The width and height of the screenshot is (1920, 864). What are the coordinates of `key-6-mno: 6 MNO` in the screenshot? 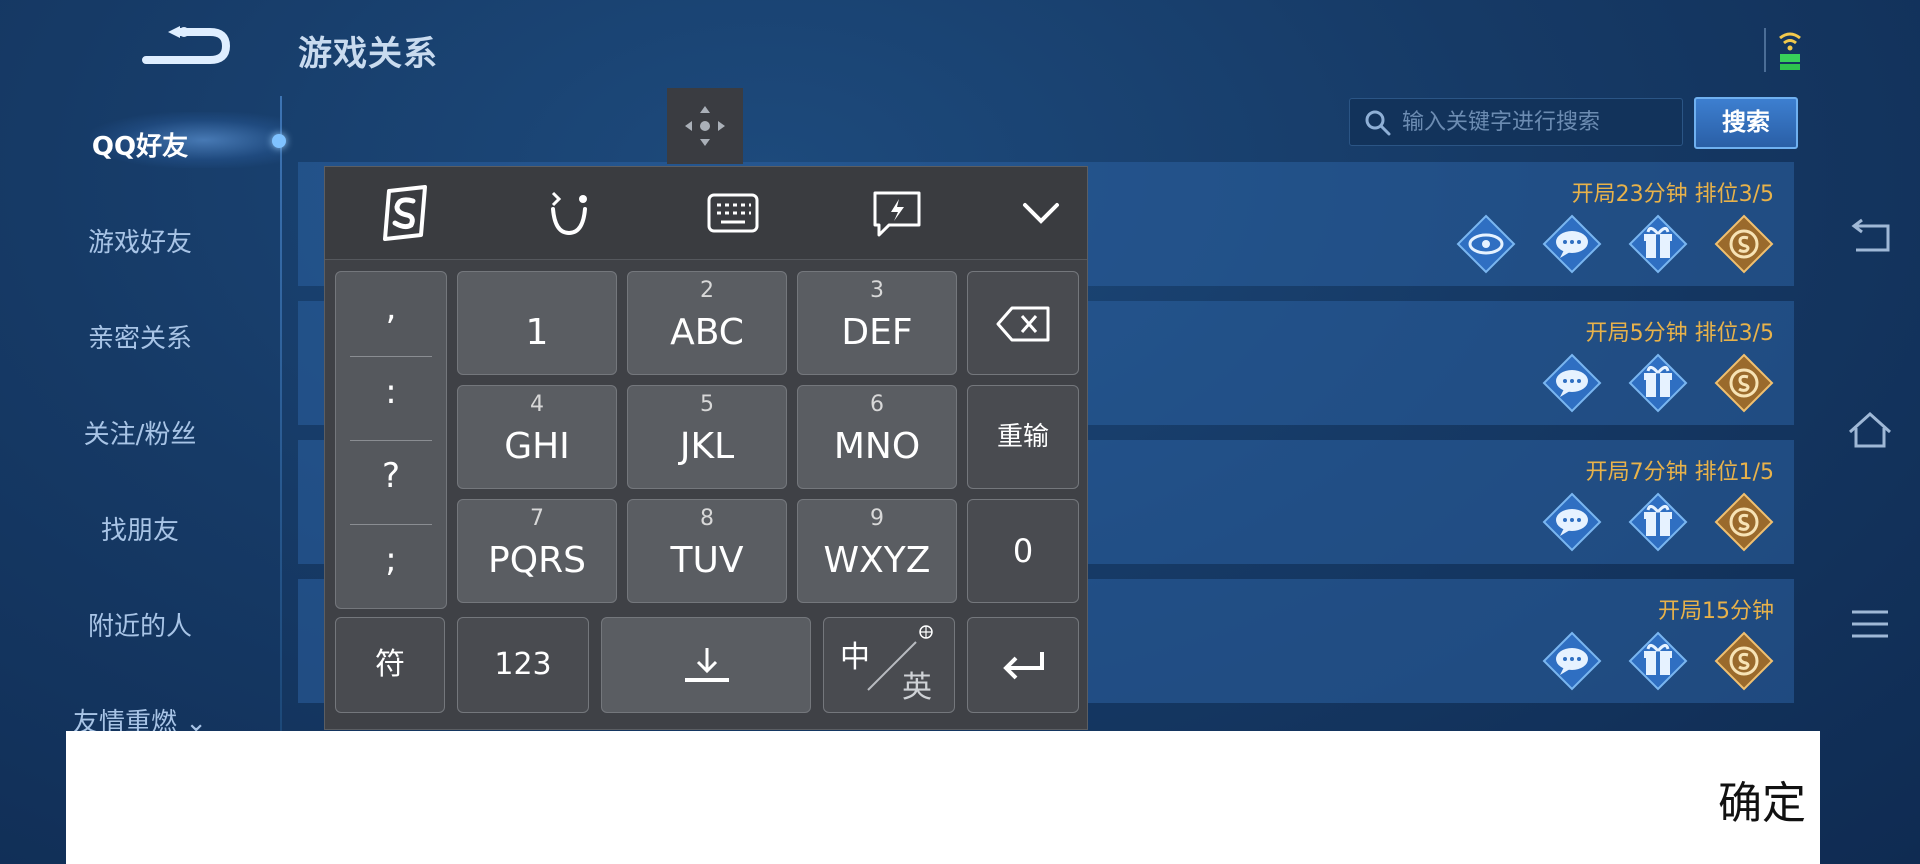 It's located at (877, 437).